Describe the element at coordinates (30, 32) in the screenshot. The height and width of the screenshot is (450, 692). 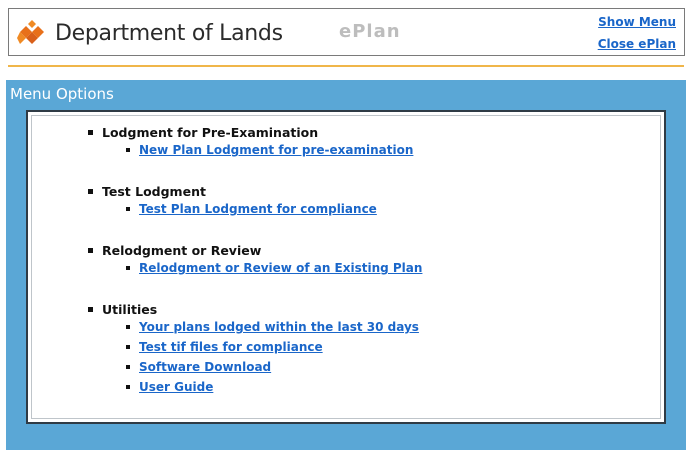
I see `department-logo-icon` at that location.